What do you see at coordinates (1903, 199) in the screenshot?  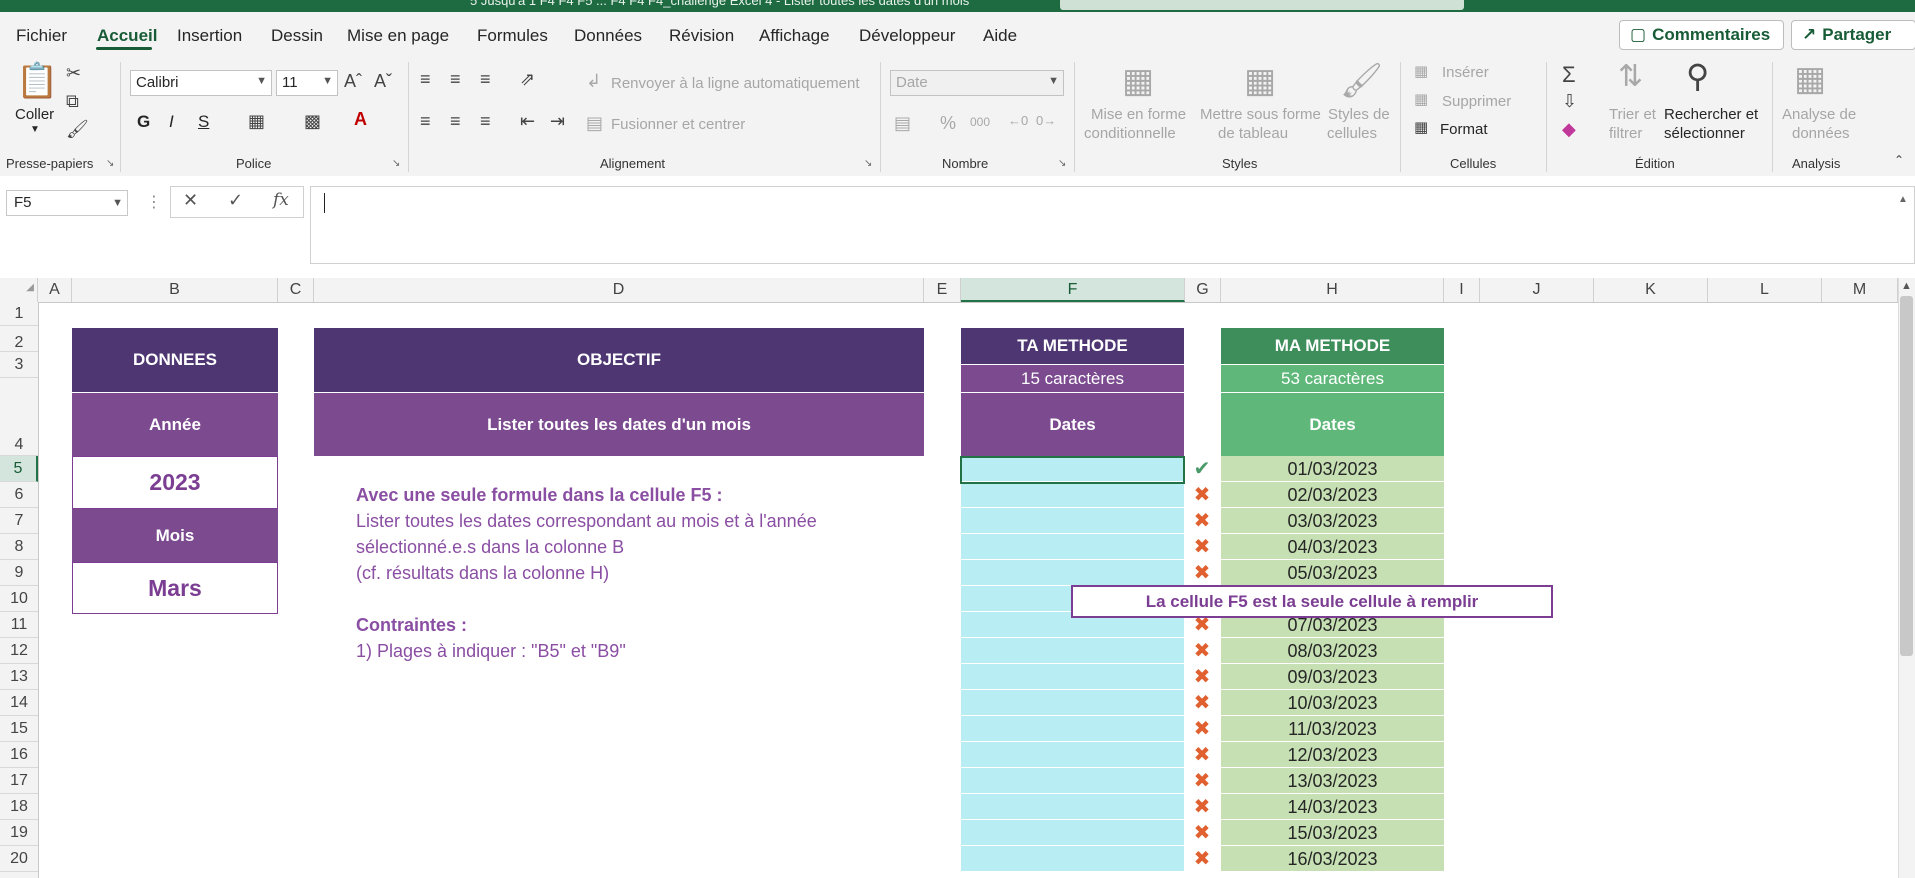 I see `expand-formula-icon: ▲` at bounding box center [1903, 199].